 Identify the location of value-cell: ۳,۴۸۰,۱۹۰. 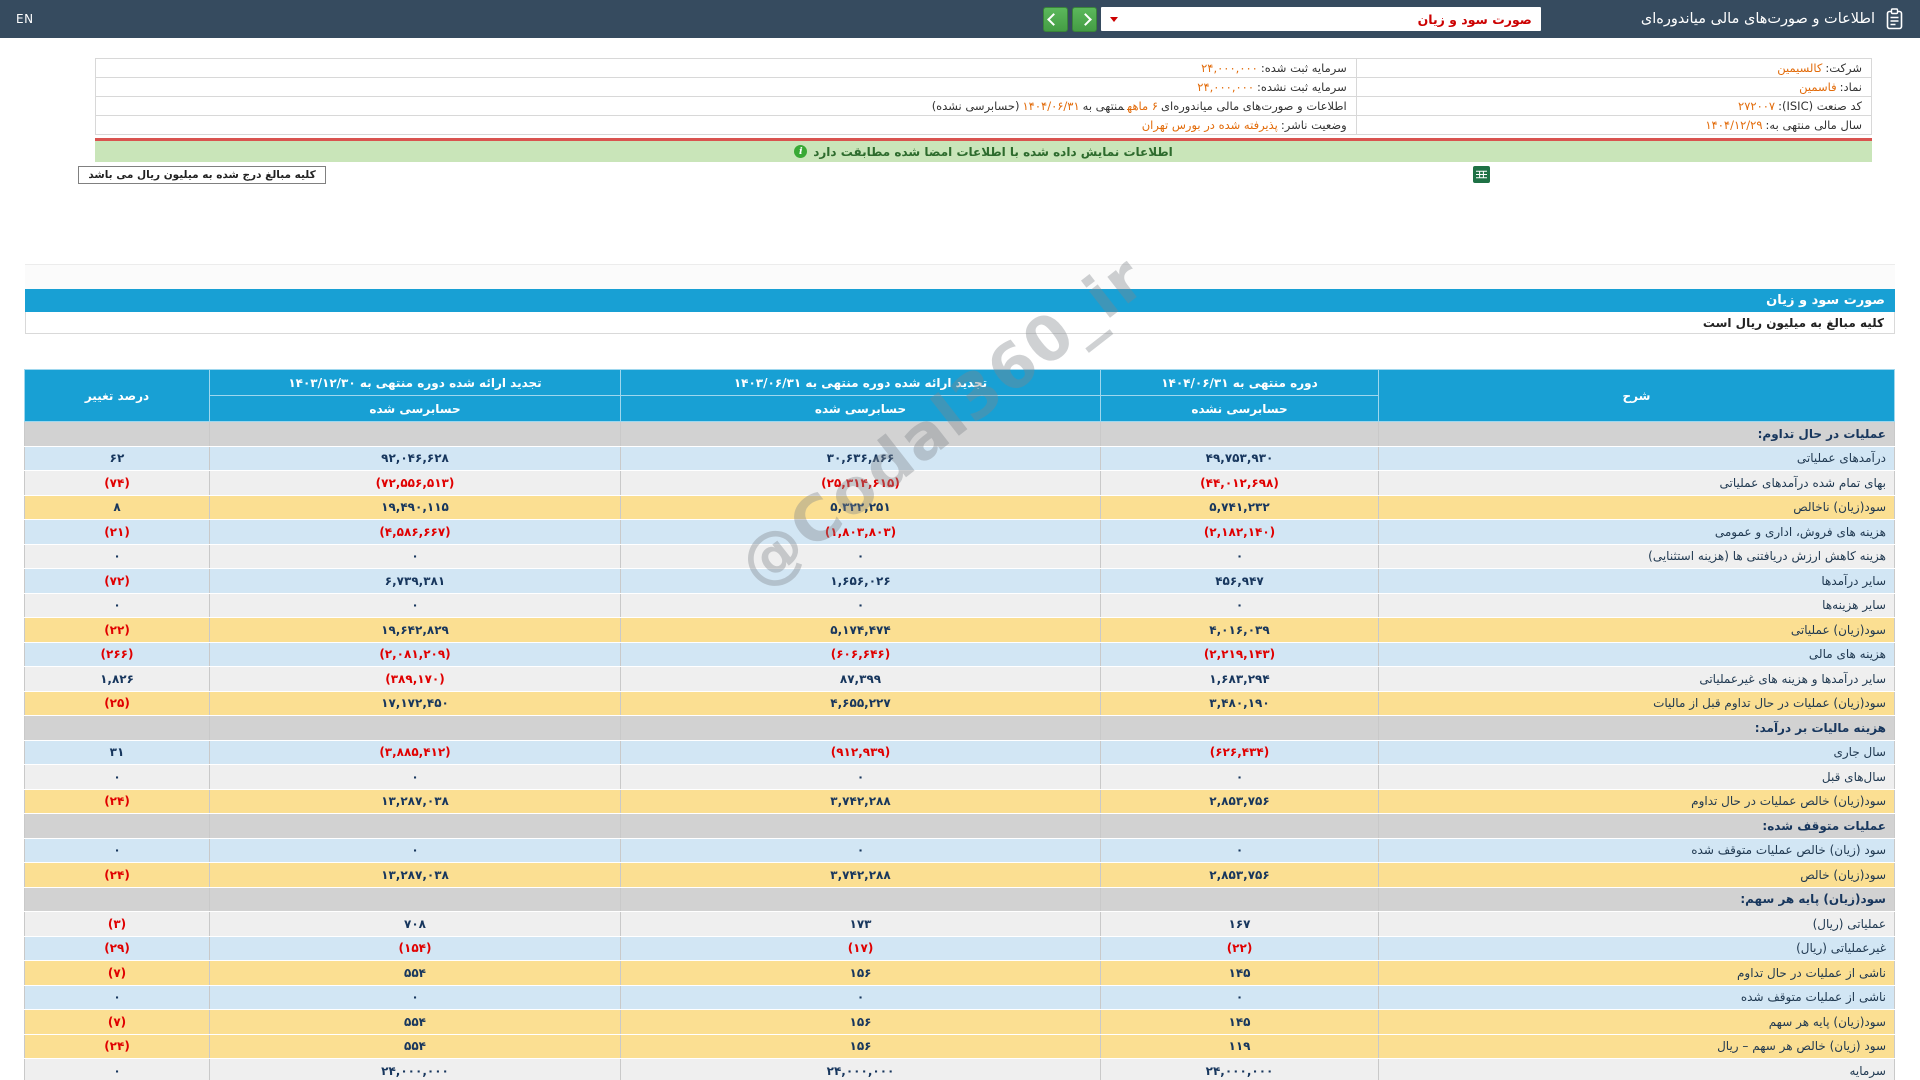
(1239, 703).